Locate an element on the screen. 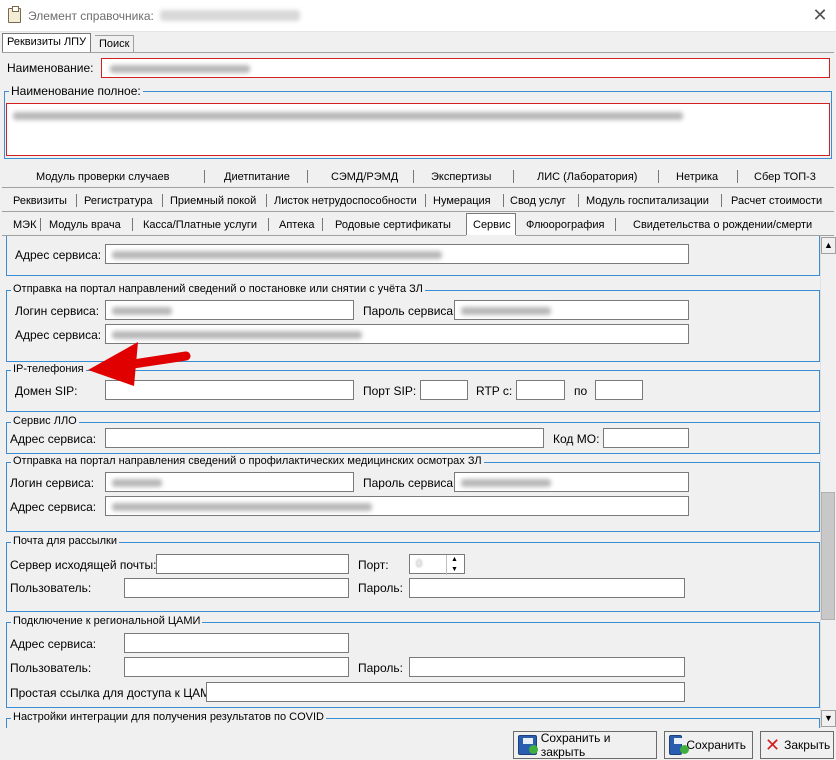 The width and height of the screenshot is (836, 760). save-button: Сохранить is located at coordinates (708, 745).